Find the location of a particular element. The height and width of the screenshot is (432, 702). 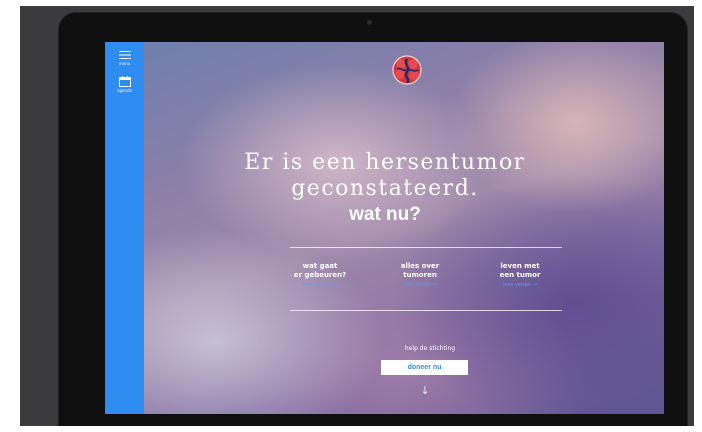

agenda-button: agenda is located at coordinates (124, 84).